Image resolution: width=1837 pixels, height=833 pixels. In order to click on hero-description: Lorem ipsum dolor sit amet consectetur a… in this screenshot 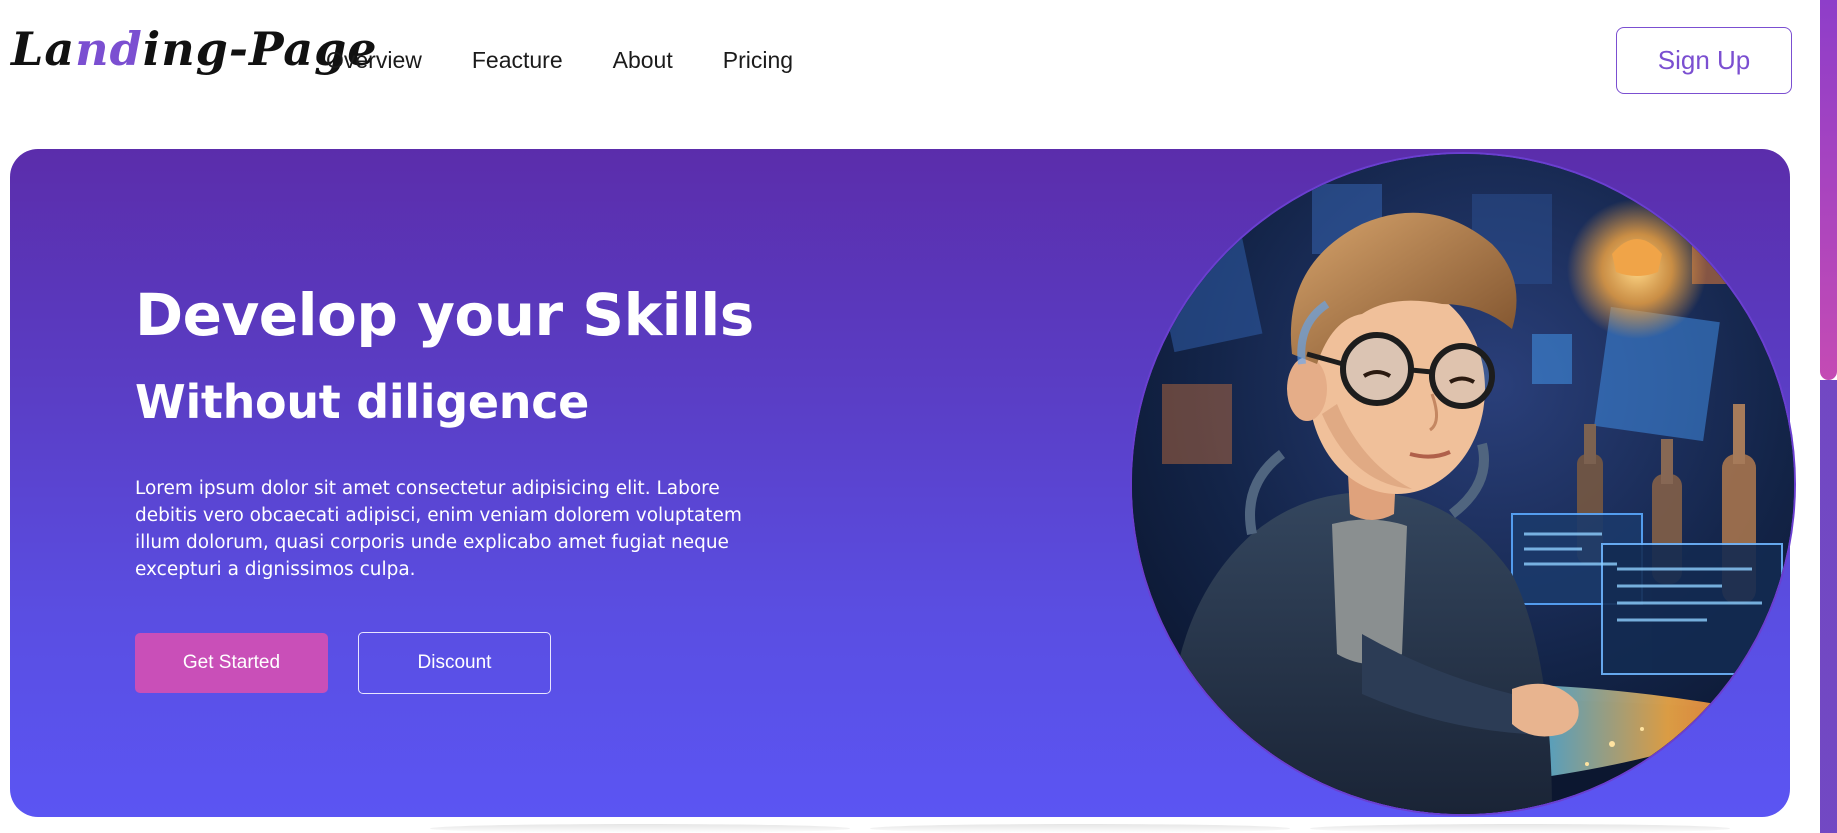, I will do `click(438, 529)`.